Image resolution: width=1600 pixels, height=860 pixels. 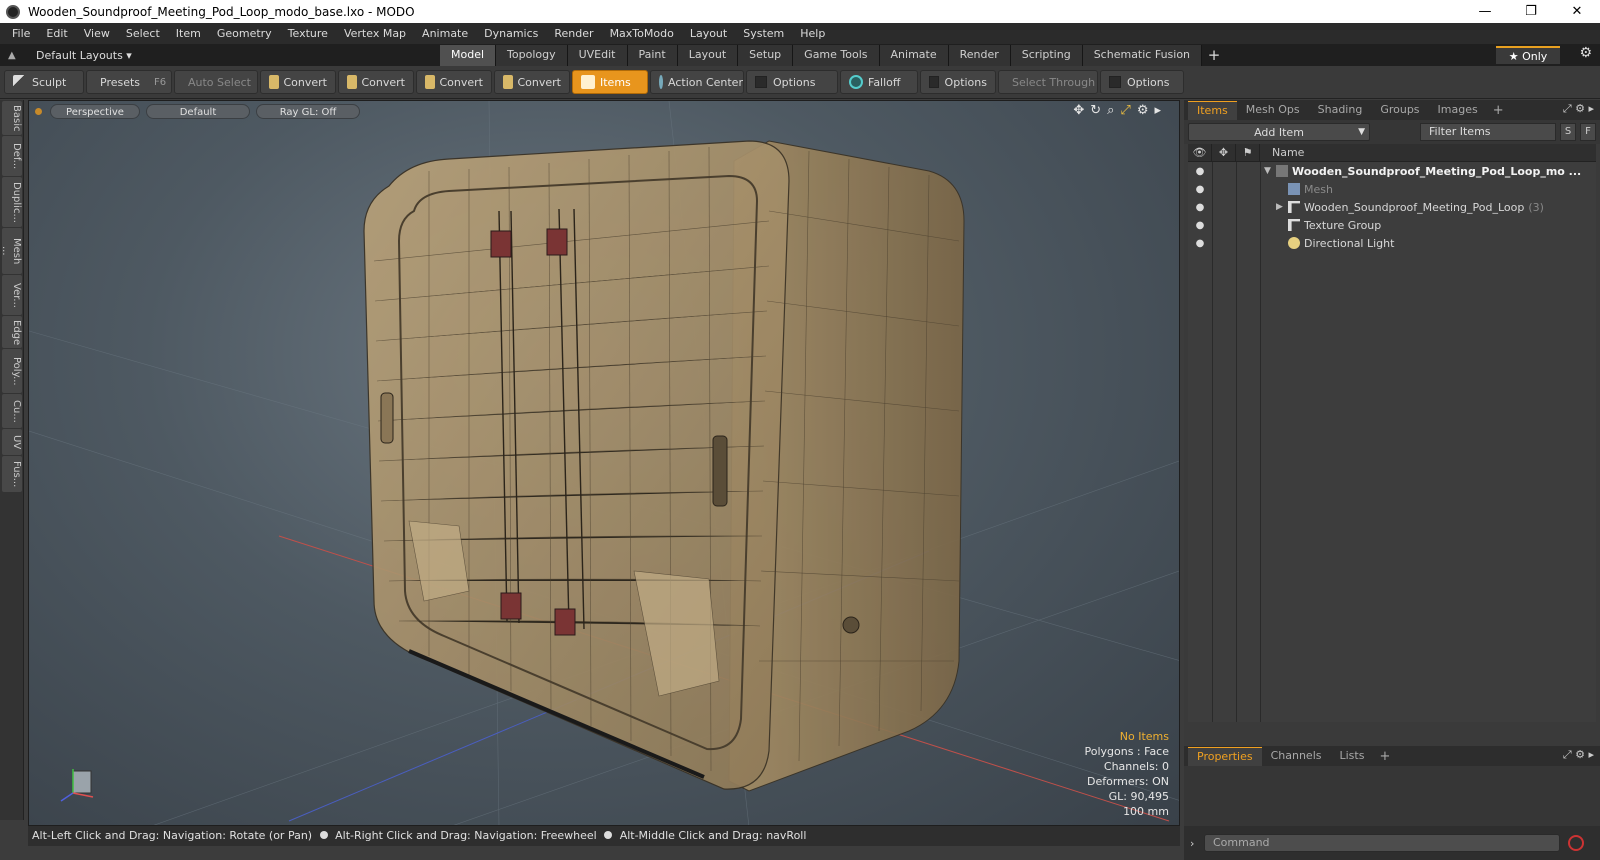 I want to click on presets-button: Presets F6, so click(x=129, y=82).